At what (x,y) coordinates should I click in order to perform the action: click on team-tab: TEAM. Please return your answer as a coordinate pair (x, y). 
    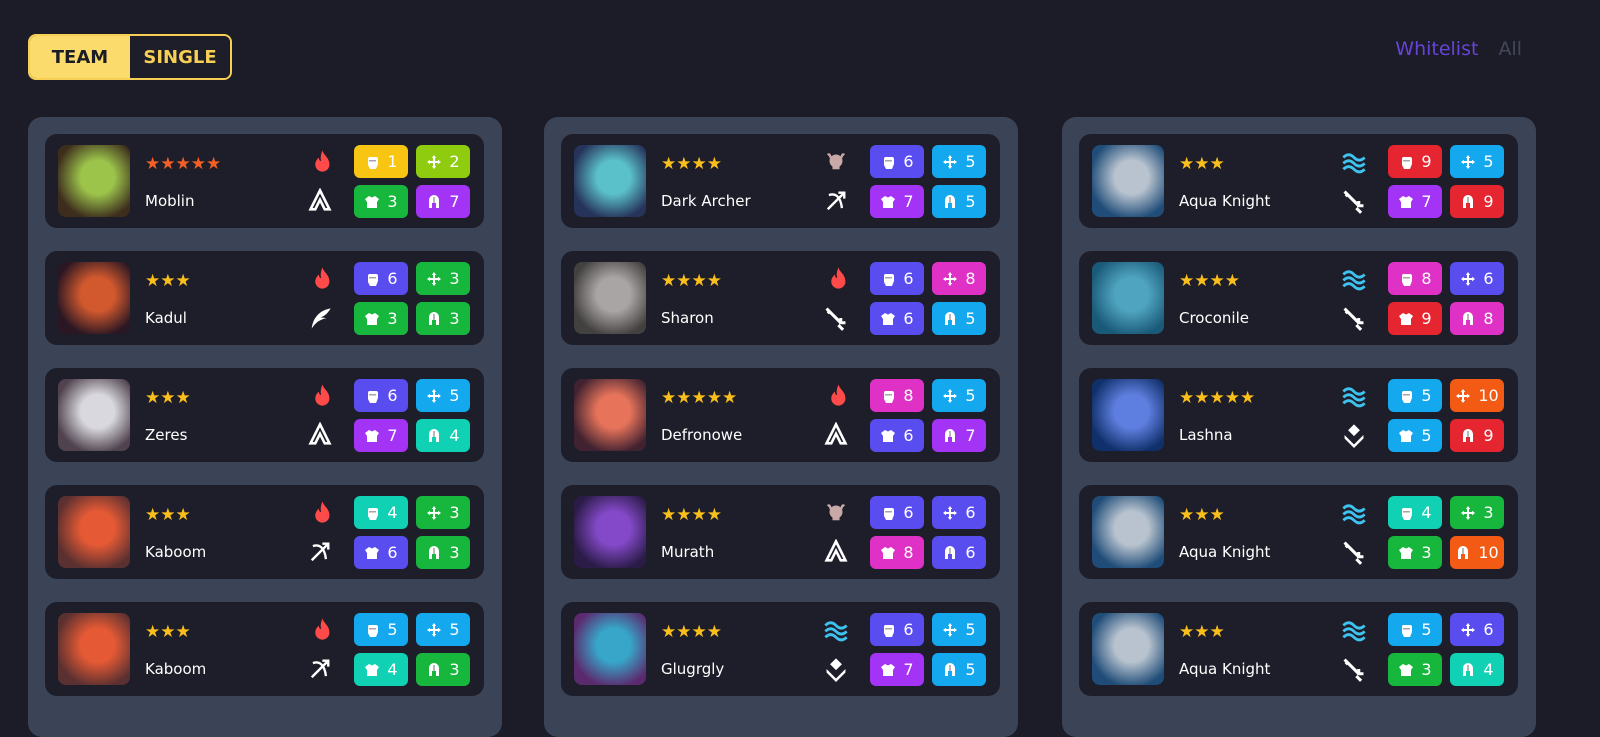
    Looking at the image, I should click on (80, 57).